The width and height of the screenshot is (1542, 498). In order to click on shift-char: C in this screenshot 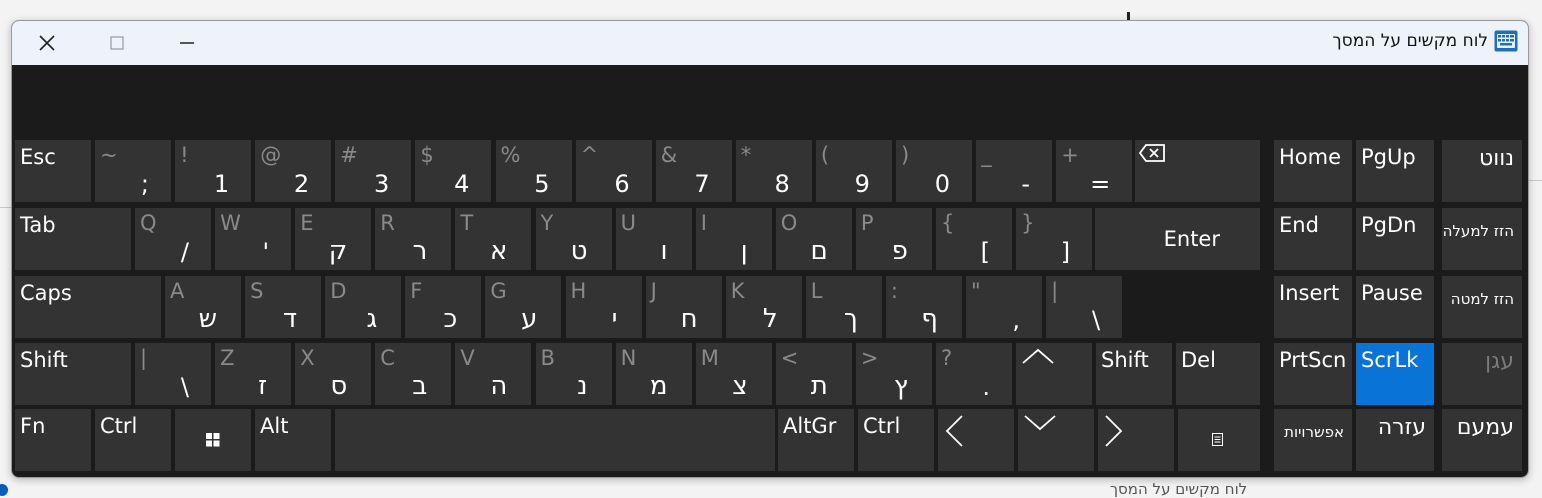, I will do `click(387, 358)`.